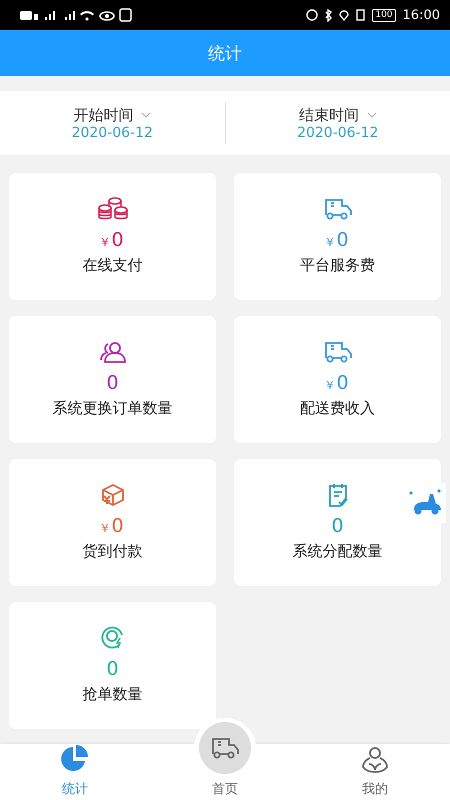  I want to click on users-icon, so click(112, 352).